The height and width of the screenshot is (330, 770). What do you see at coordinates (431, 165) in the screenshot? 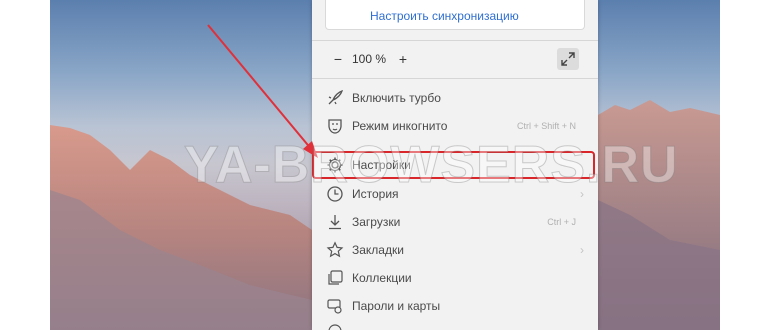
I see `site-watermark: YA-BROWSERS.RU` at bounding box center [431, 165].